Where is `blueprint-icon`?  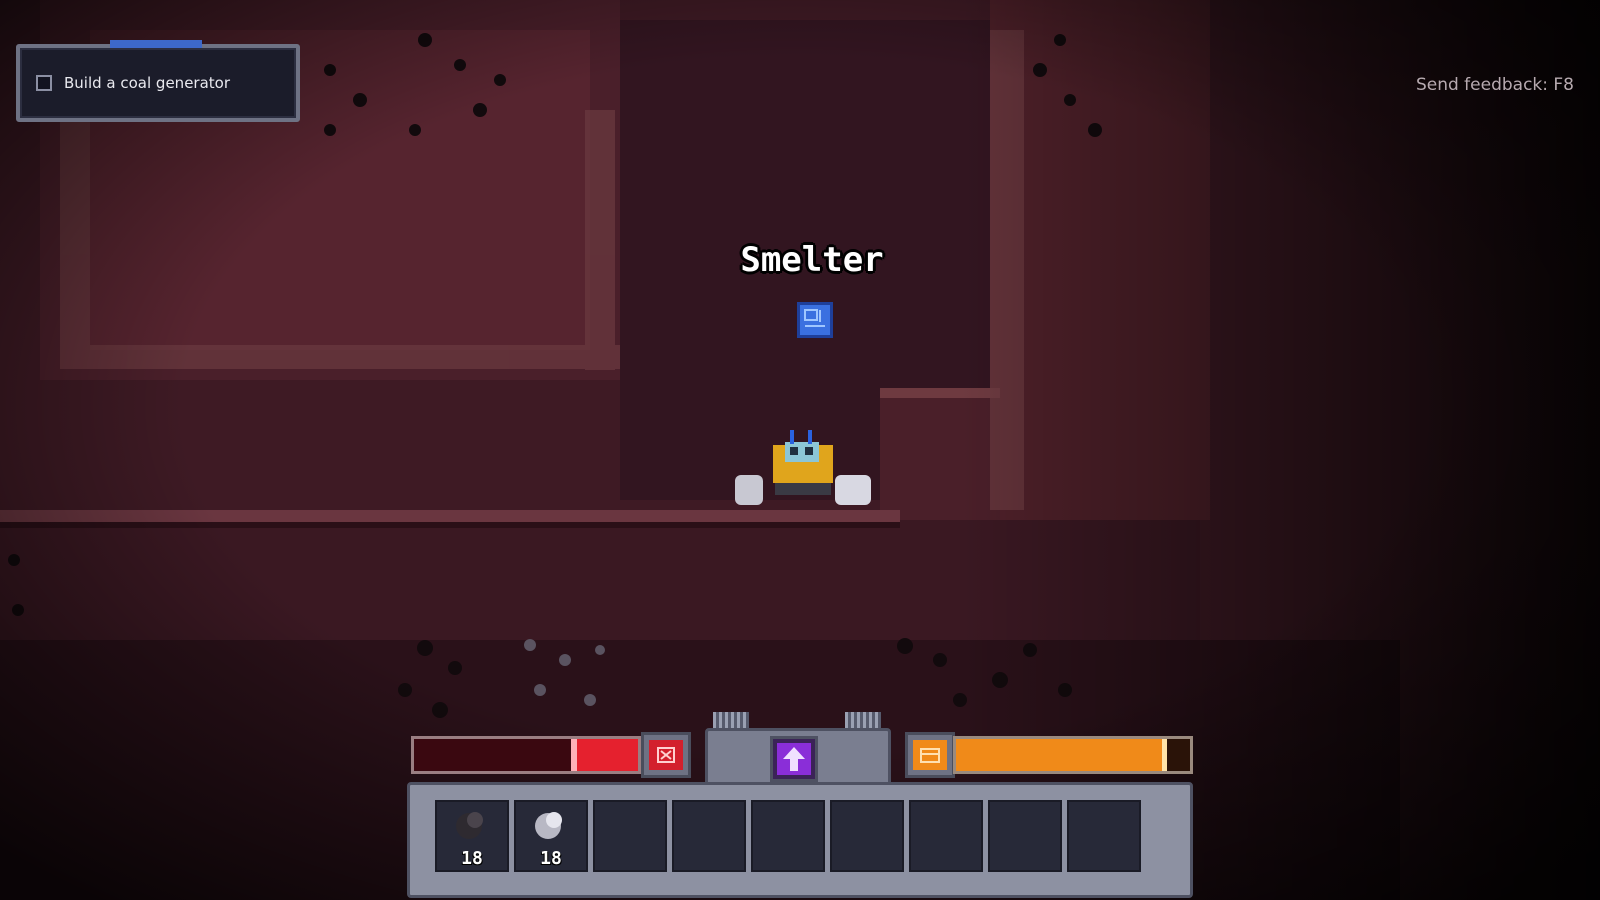 blueprint-icon is located at coordinates (815, 320).